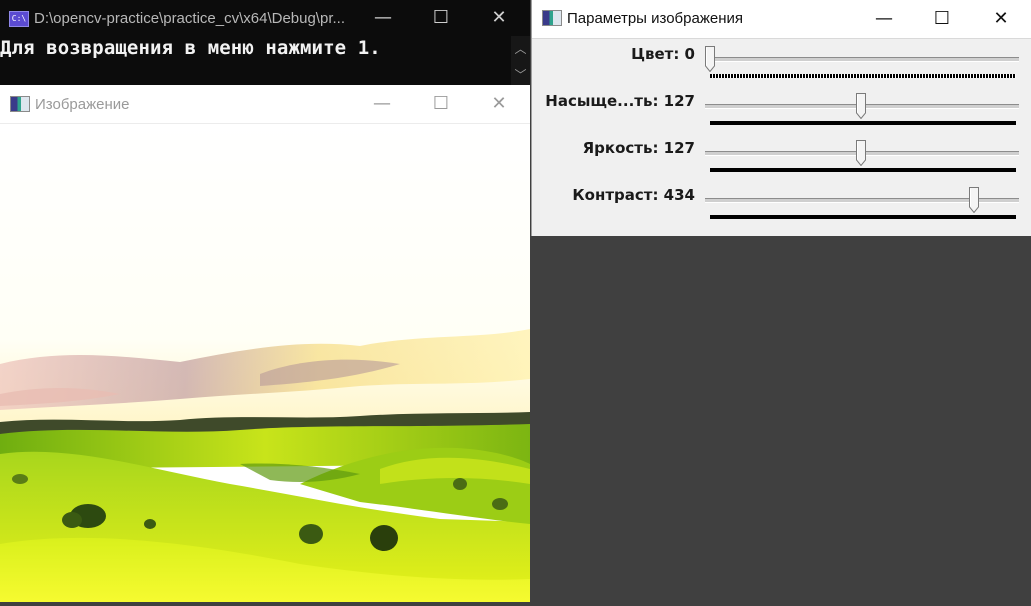 The width and height of the screenshot is (1031, 606). I want to click on console-close-button: ✕, so click(499, 18).